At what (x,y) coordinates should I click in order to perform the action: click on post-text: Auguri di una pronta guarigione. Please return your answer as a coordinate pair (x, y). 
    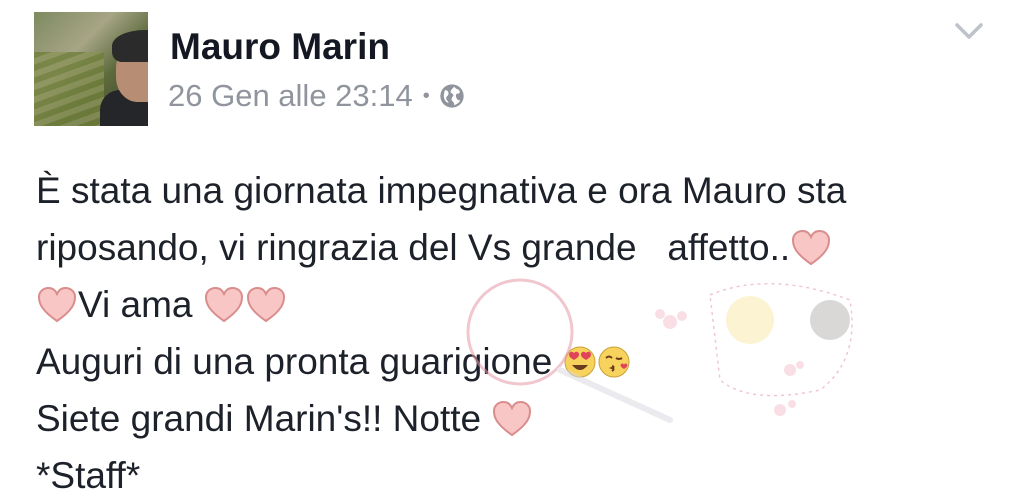
    Looking at the image, I should click on (299, 361).